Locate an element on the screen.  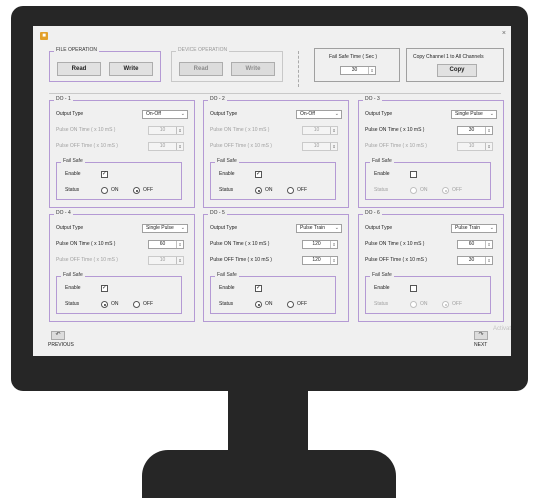
next-label: NEXT is located at coordinates (480, 345).